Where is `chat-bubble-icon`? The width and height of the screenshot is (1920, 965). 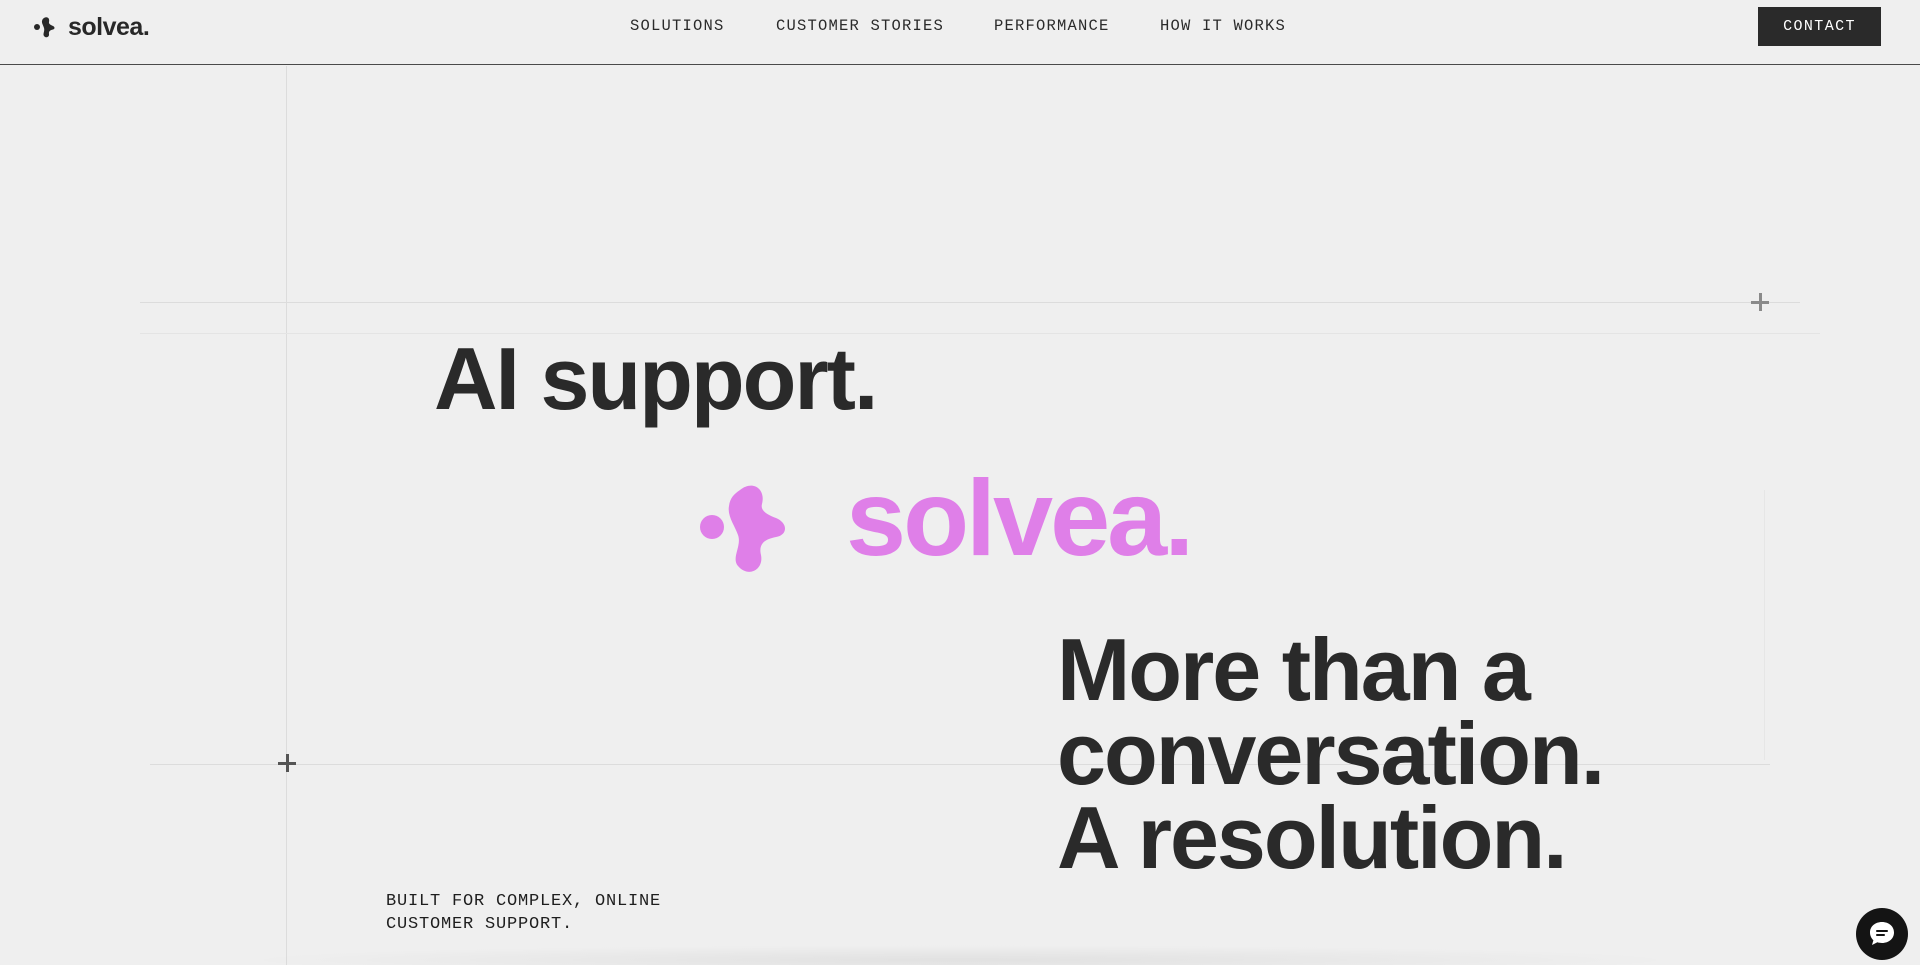 chat-bubble-icon is located at coordinates (1882, 933).